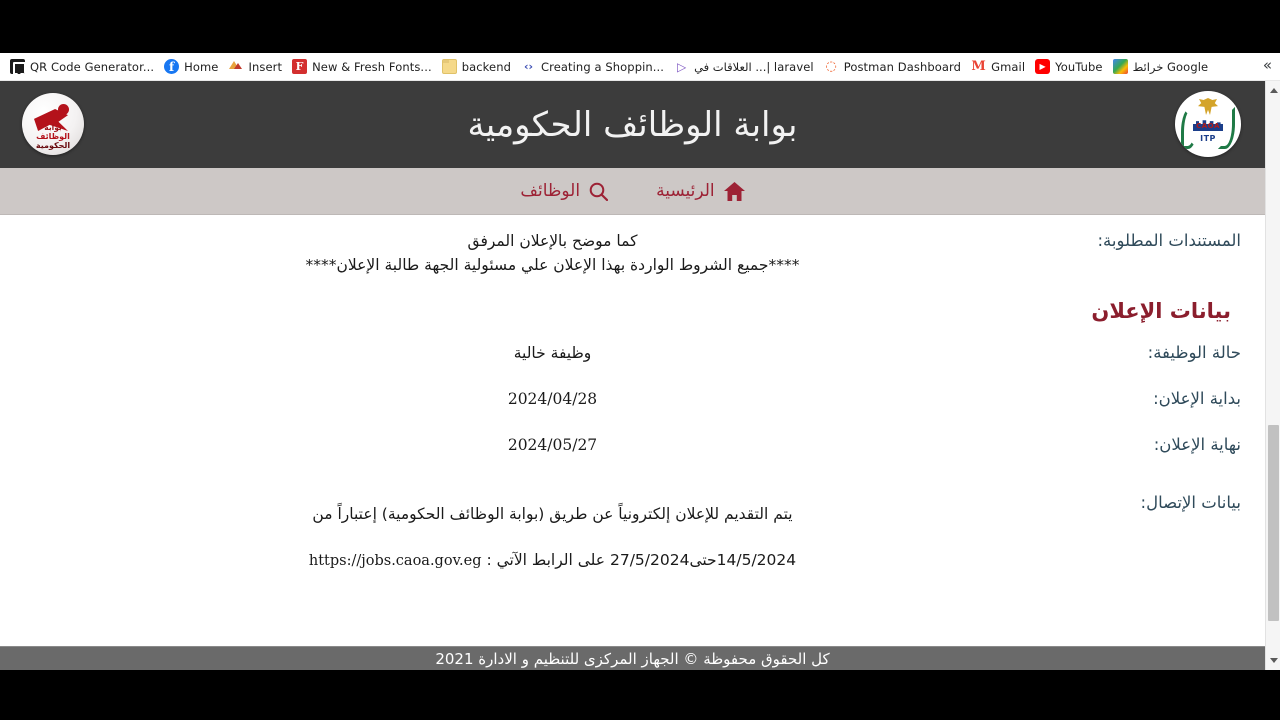  What do you see at coordinates (1043, 66) in the screenshot?
I see `youtube-icon: ▶` at bounding box center [1043, 66].